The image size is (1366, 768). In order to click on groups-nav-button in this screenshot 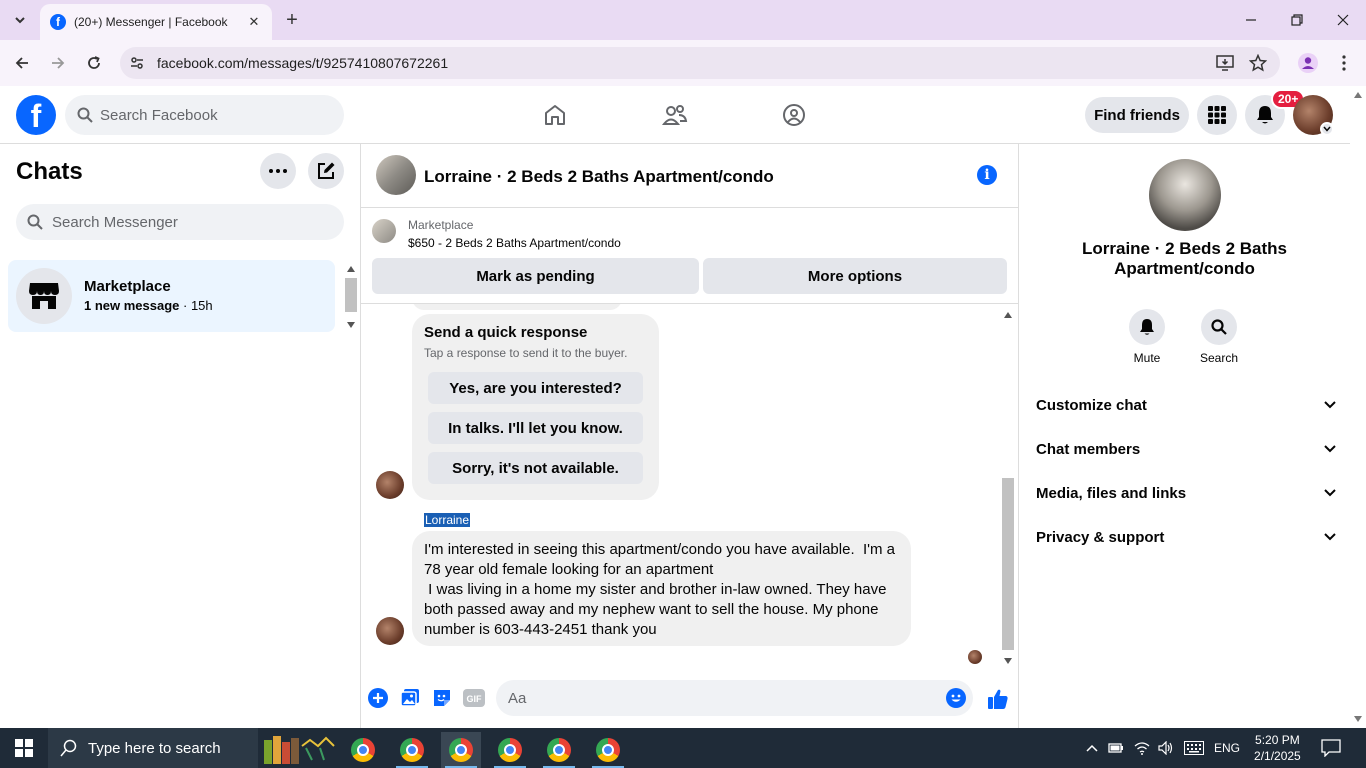, I will do `click(794, 115)`.